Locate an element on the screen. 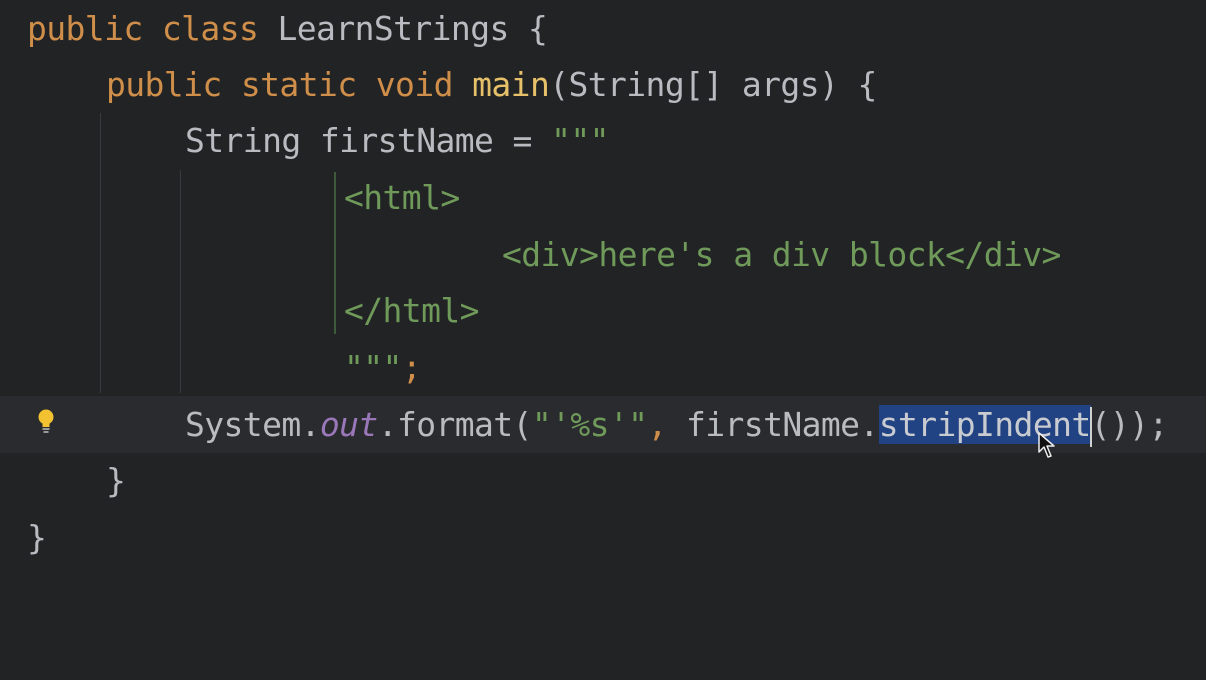 The height and width of the screenshot is (680, 1206). code-line-2: public static void main(String[] args) { is located at coordinates (603, 84).